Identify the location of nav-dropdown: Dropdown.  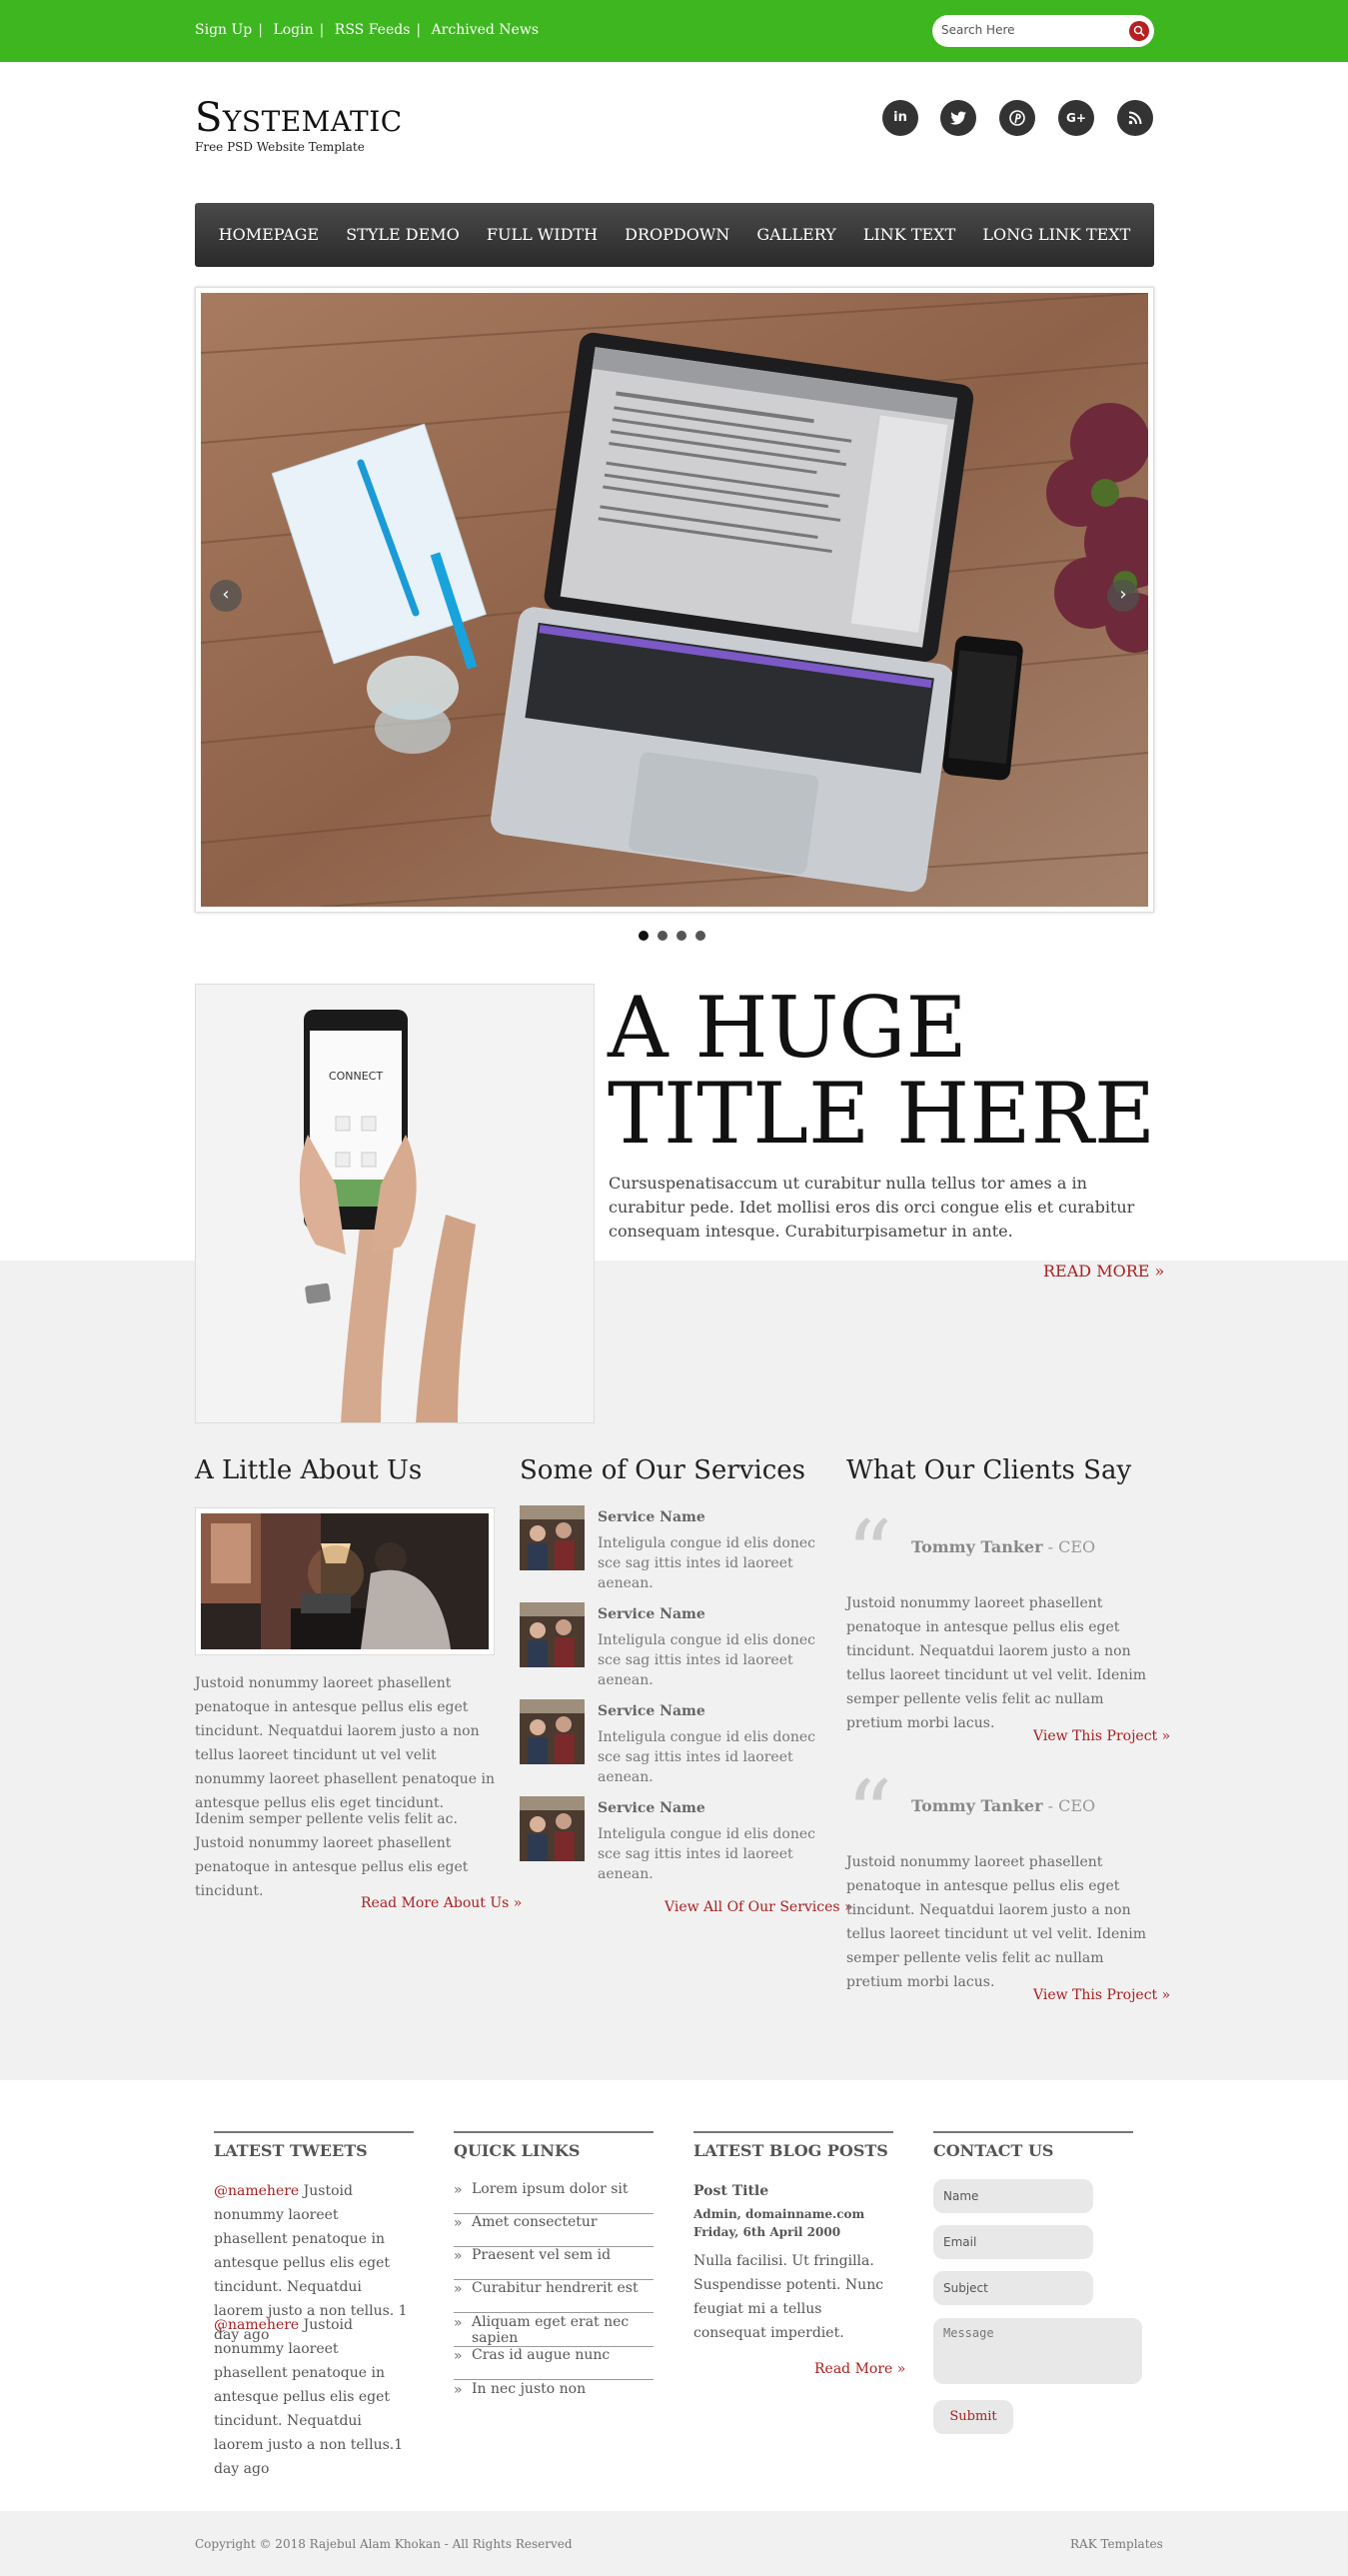
(677, 235).